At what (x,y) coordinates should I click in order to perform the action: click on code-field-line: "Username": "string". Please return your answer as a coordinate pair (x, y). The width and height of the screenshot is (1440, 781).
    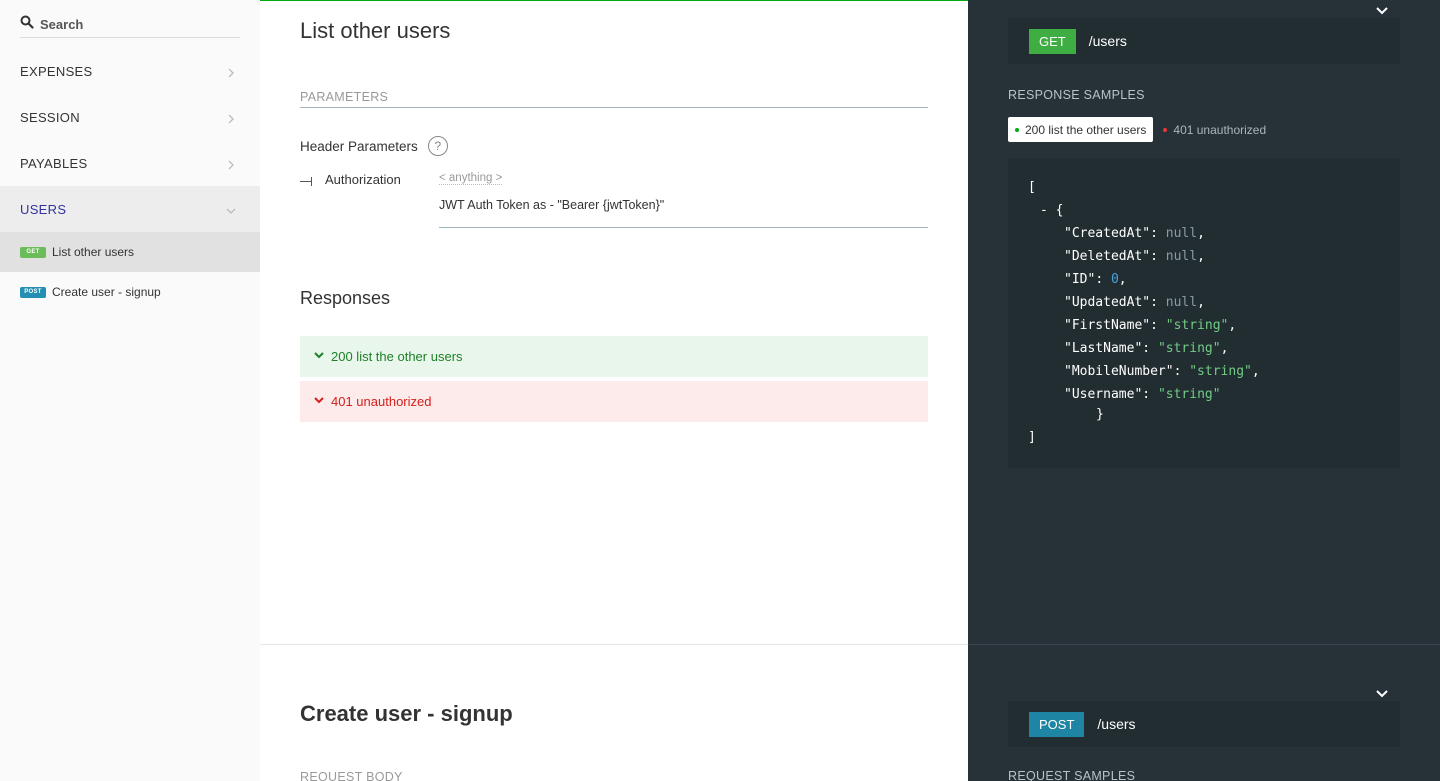
    Looking at the image, I should click on (1142, 394).